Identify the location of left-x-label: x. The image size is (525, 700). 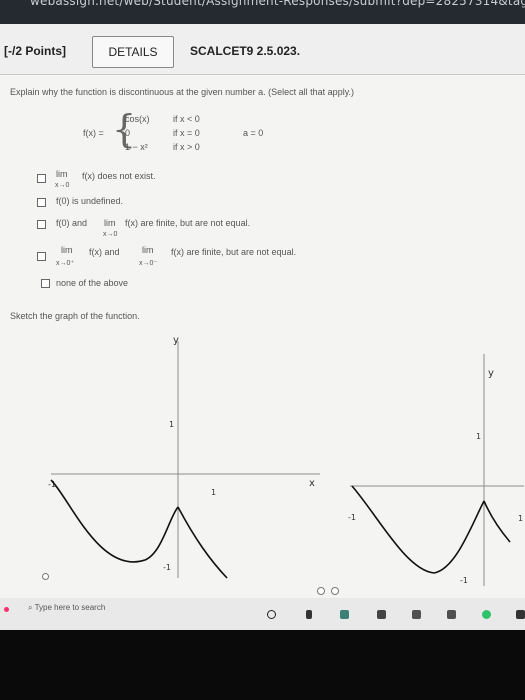
(312, 483).